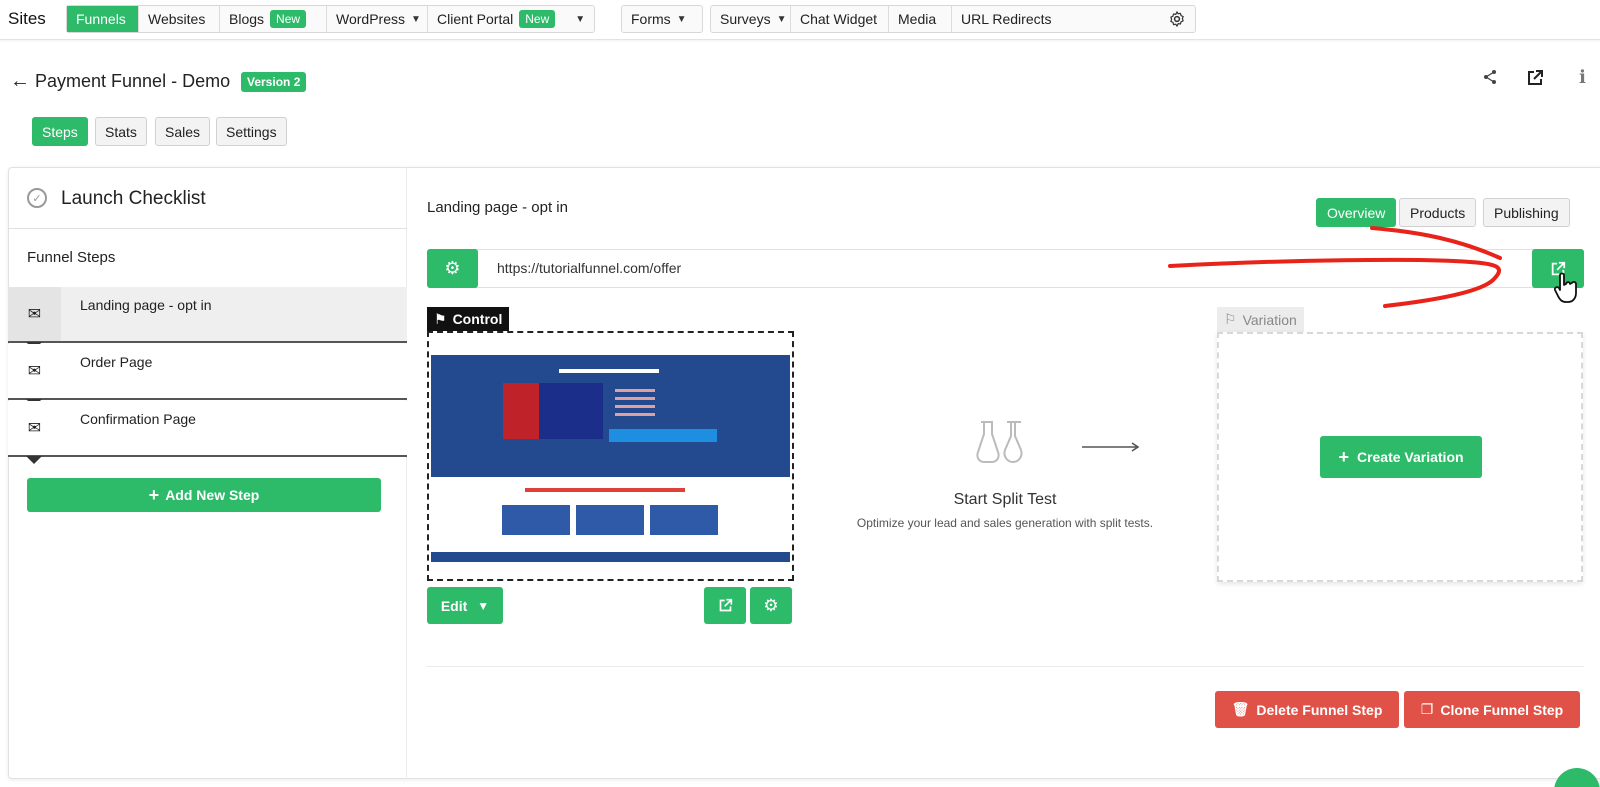 This screenshot has width=1600, height=787. I want to click on nav-surveys: Surveys ▼, so click(751, 19).